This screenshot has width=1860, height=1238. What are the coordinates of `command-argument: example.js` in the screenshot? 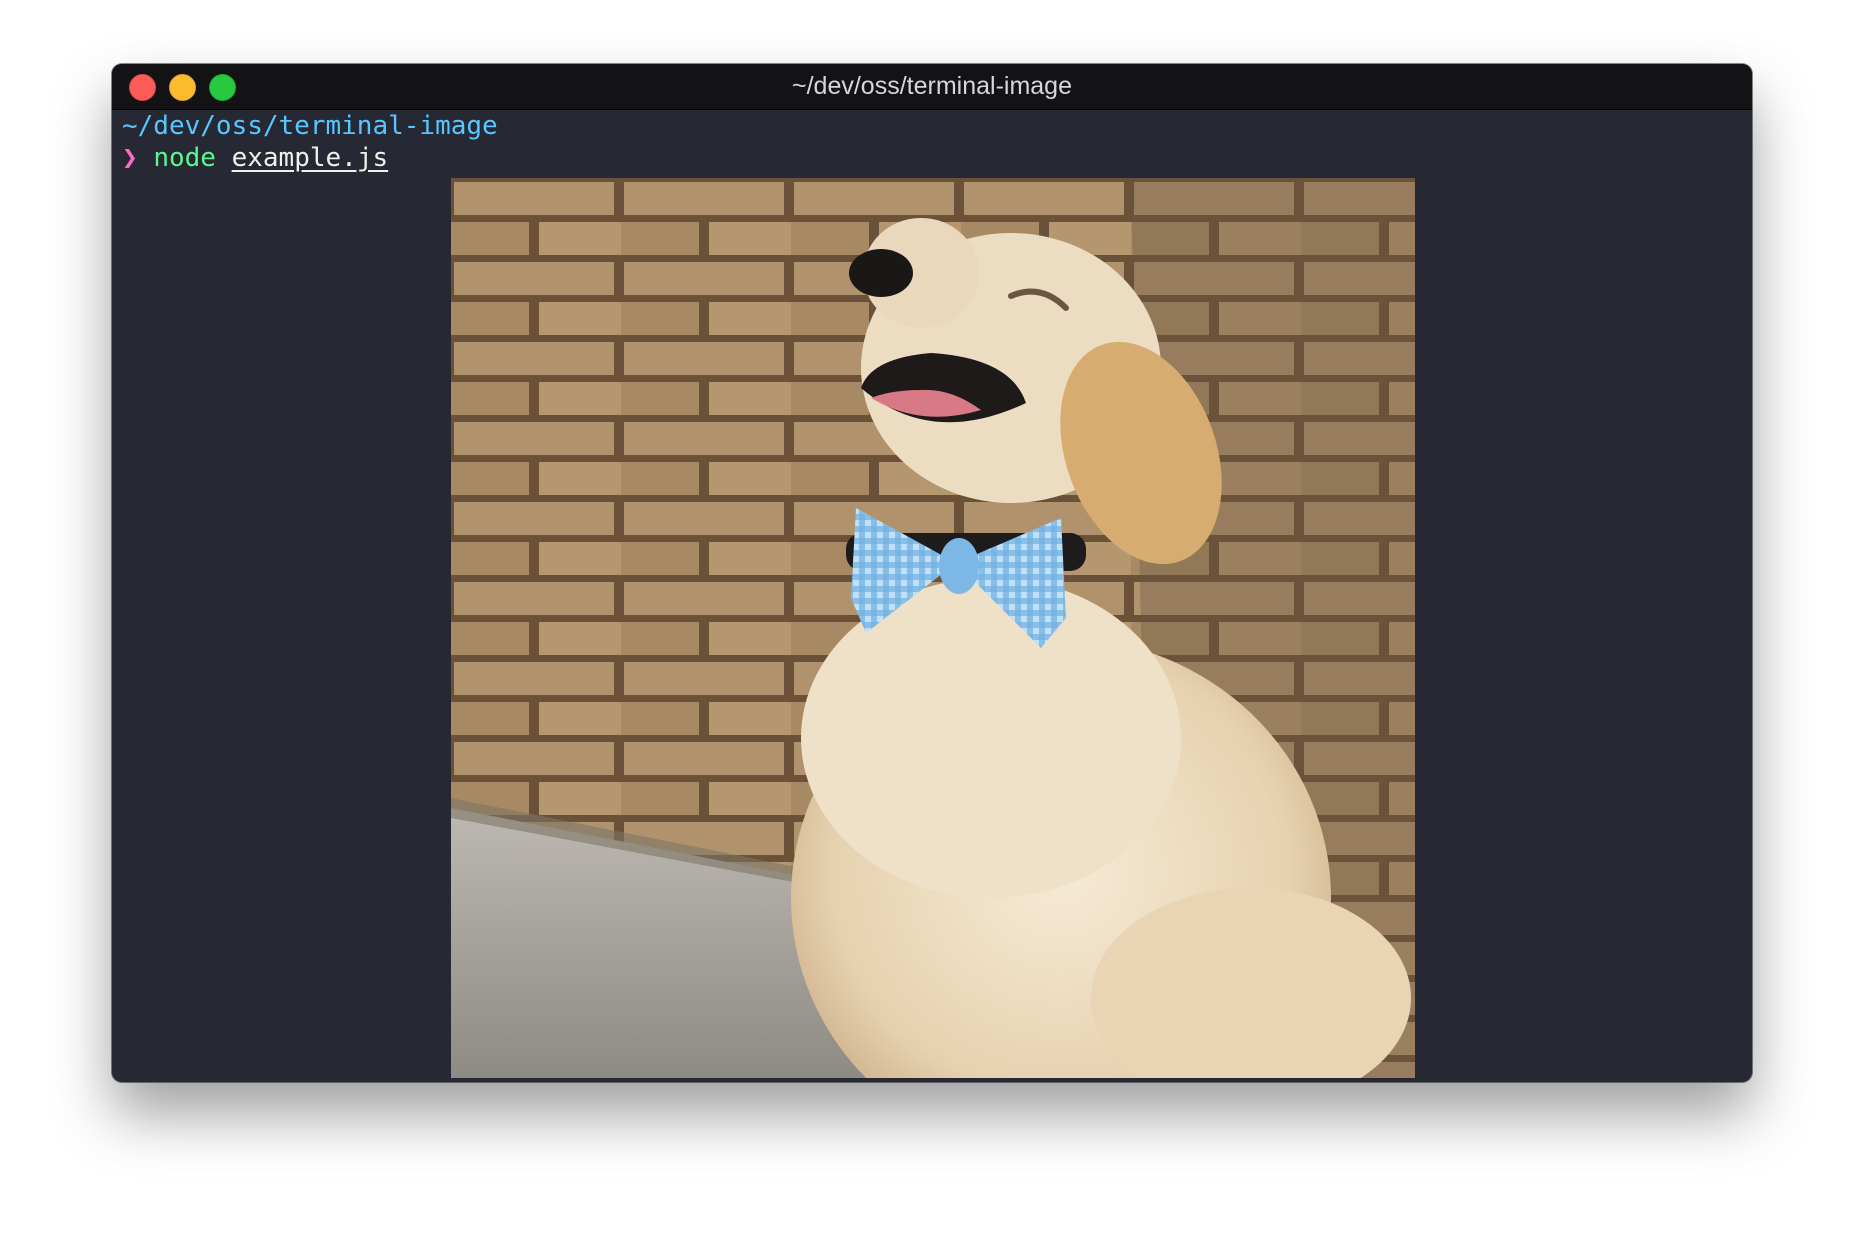 It's located at (310, 158).